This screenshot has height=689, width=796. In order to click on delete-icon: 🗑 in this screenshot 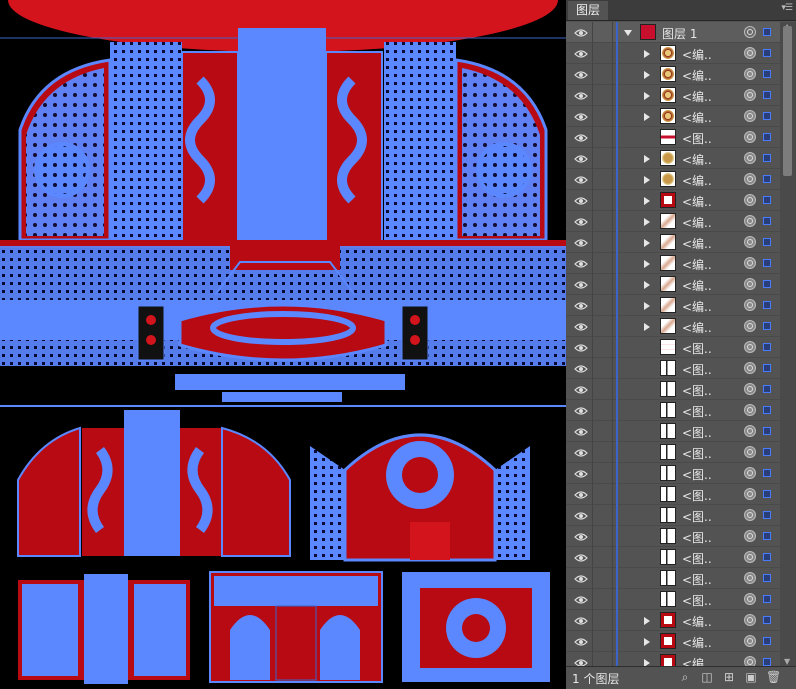, I will do `click(773, 677)`.